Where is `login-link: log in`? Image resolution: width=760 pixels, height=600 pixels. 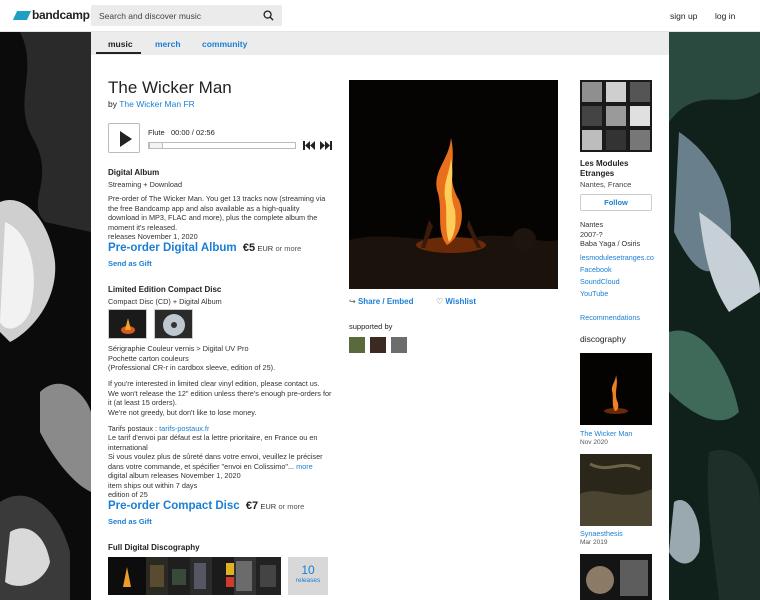 login-link: log in is located at coordinates (725, 16).